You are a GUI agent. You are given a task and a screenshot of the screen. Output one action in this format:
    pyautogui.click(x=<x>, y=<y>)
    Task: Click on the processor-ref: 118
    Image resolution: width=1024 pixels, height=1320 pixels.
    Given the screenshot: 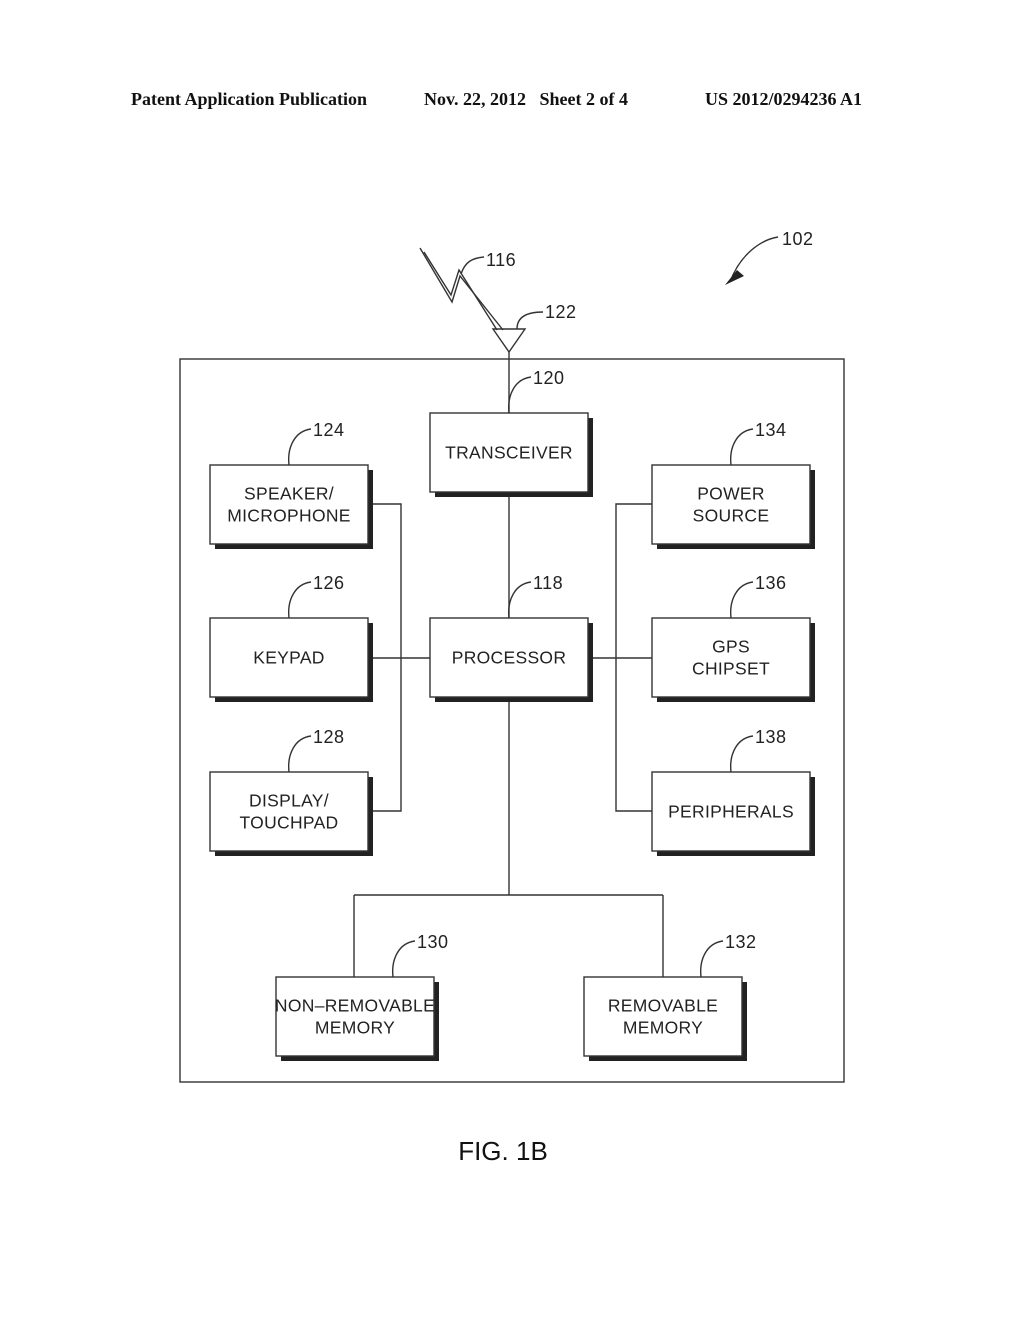 What is the action you would take?
    pyautogui.click(x=548, y=583)
    